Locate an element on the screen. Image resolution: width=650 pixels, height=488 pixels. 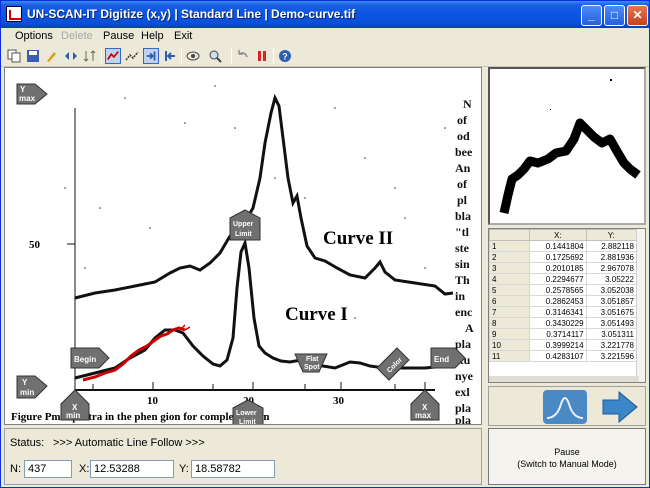
n-label: N: is located at coordinates (15, 469).